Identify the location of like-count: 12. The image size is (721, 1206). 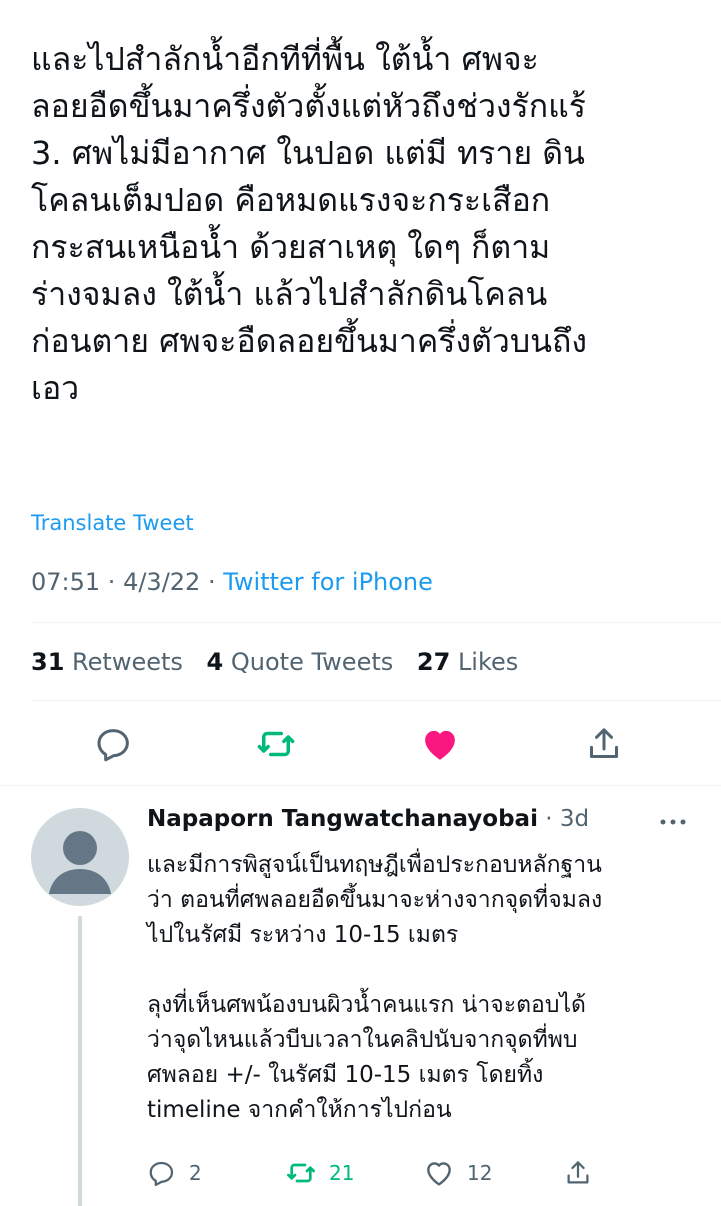
(480, 1173).